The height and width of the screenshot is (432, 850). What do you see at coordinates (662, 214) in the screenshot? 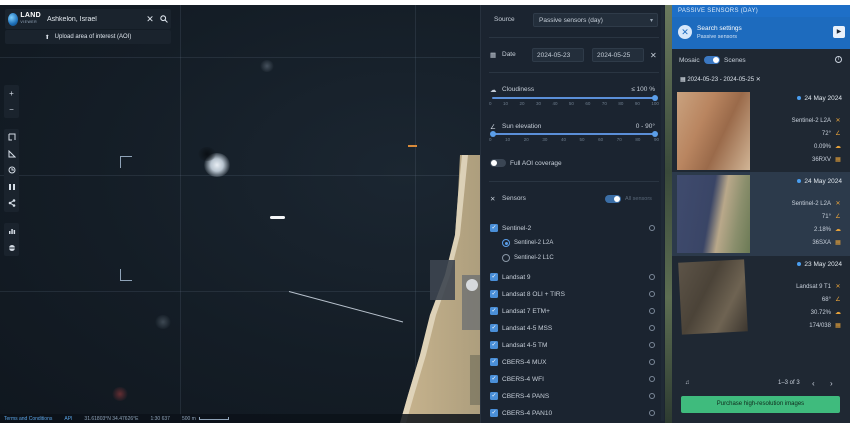
I see `settings-scrollbar` at bounding box center [662, 214].